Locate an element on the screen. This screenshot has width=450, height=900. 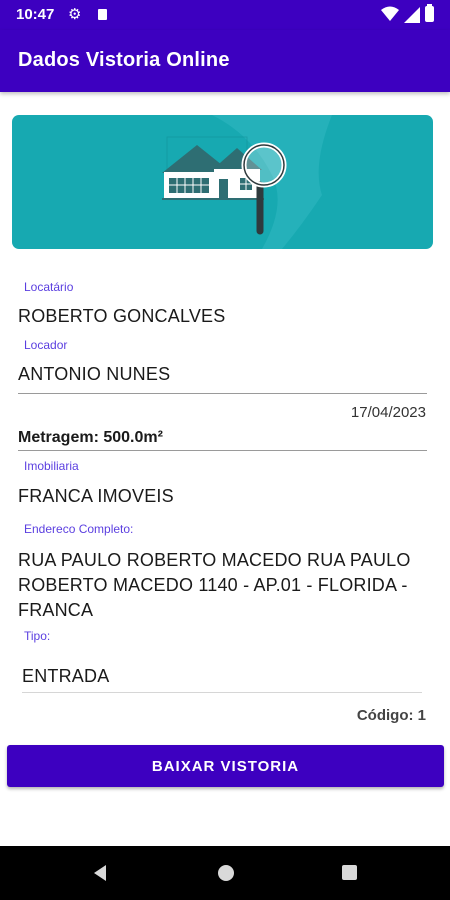
house-magnifier-illustration is located at coordinates (247, 182).